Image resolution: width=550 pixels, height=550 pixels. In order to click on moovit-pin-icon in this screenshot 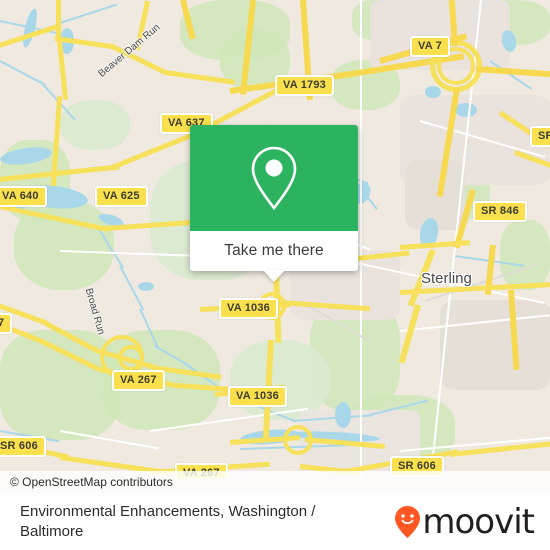, I will do `click(408, 522)`.